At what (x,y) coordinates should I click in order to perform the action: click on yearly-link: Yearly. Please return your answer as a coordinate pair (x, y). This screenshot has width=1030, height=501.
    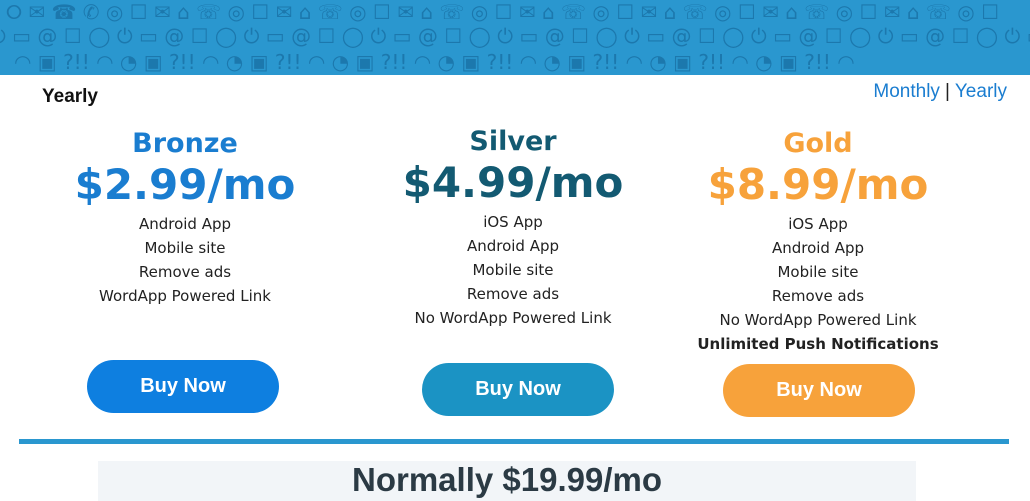
    Looking at the image, I should click on (981, 91).